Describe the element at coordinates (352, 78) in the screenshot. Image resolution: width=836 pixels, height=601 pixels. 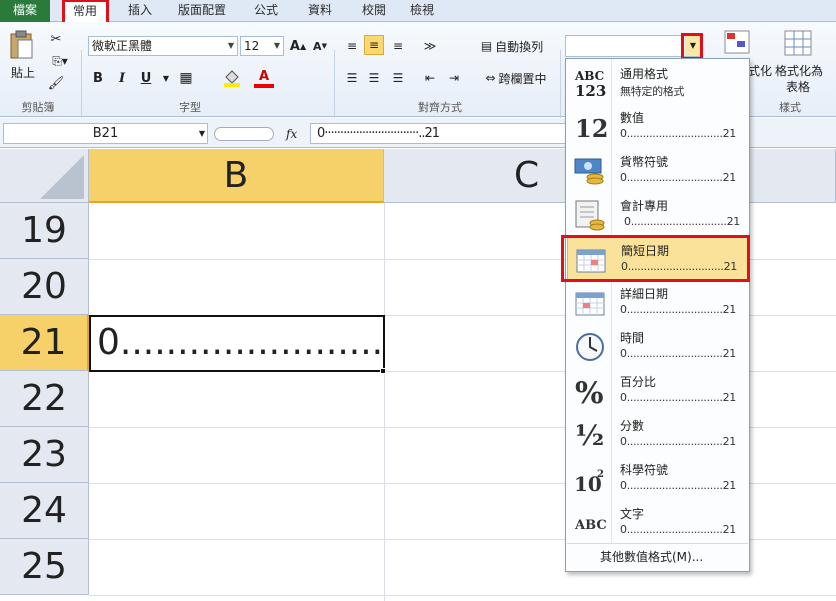
I see `align-left-icon: ☰` at that location.